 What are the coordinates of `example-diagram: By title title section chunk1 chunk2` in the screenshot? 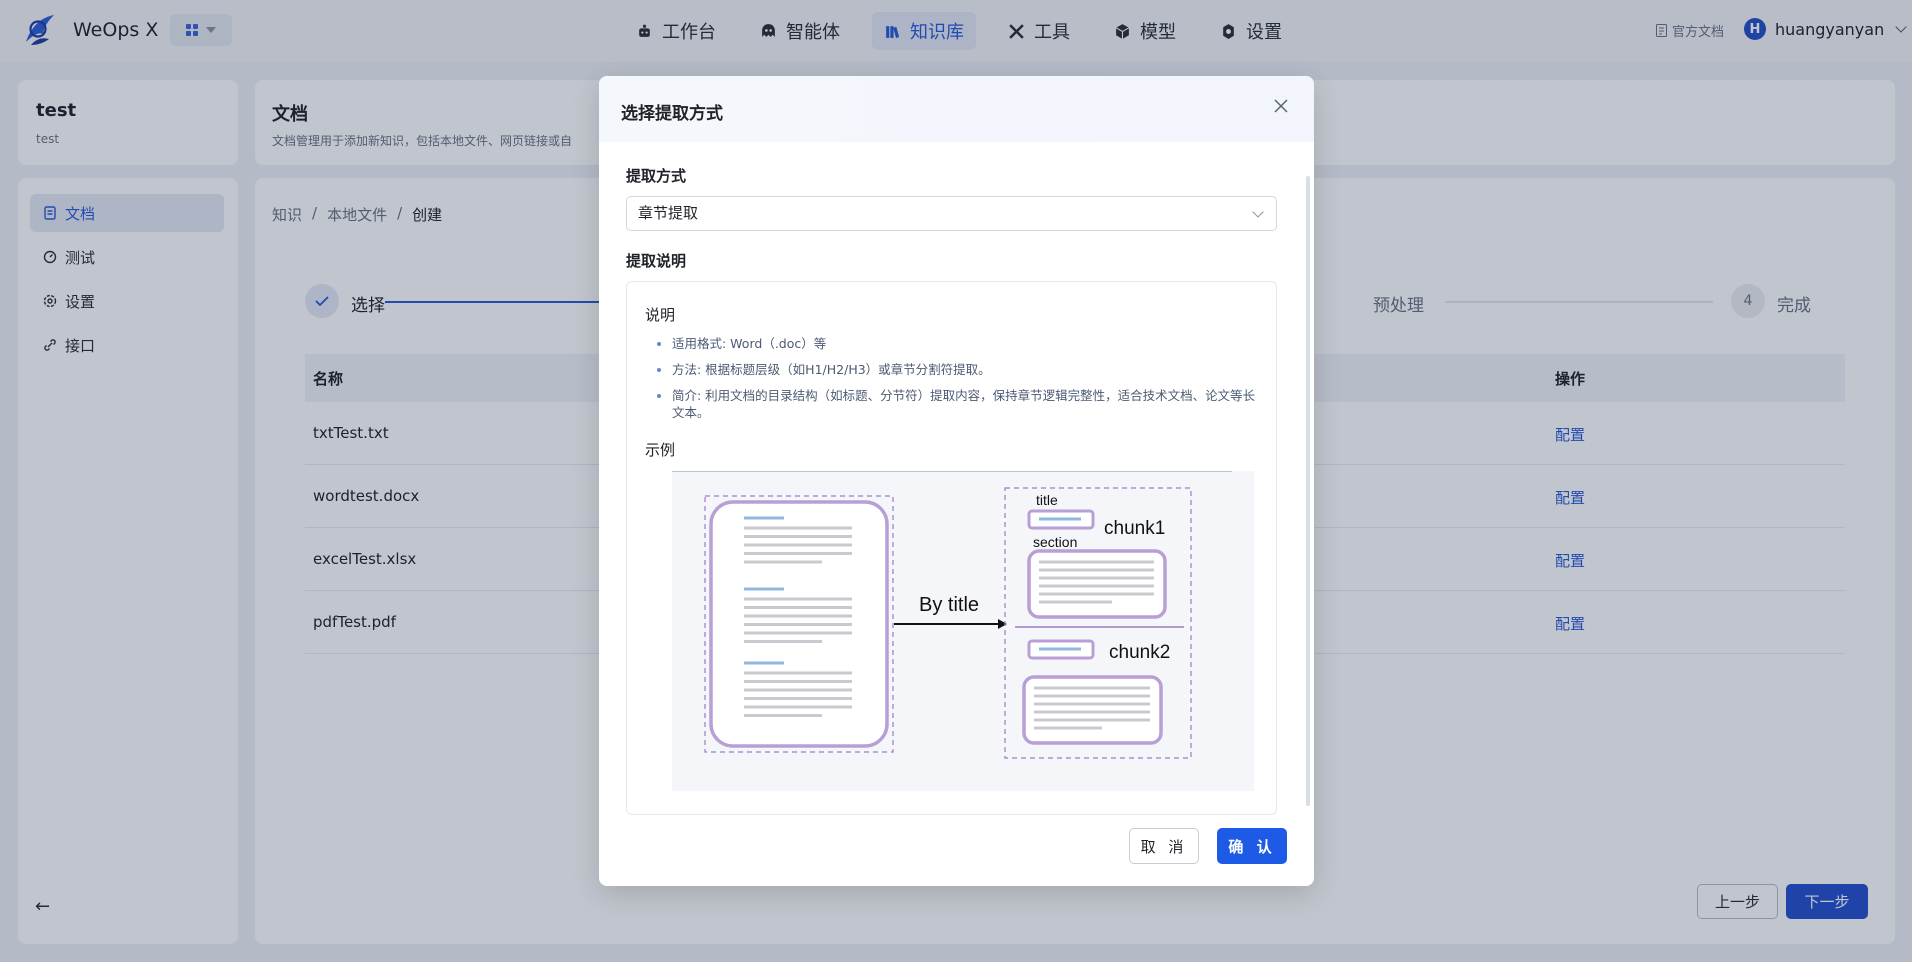 It's located at (963, 631).